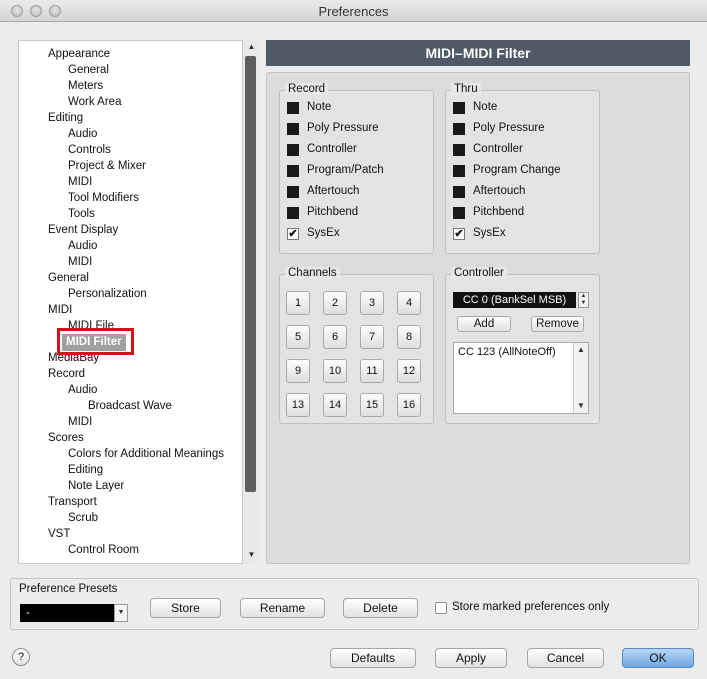 The image size is (707, 679). Describe the element at coordinates (583, 303) in the screenshot. I see `chevron-down-icon: ▼` at that location.